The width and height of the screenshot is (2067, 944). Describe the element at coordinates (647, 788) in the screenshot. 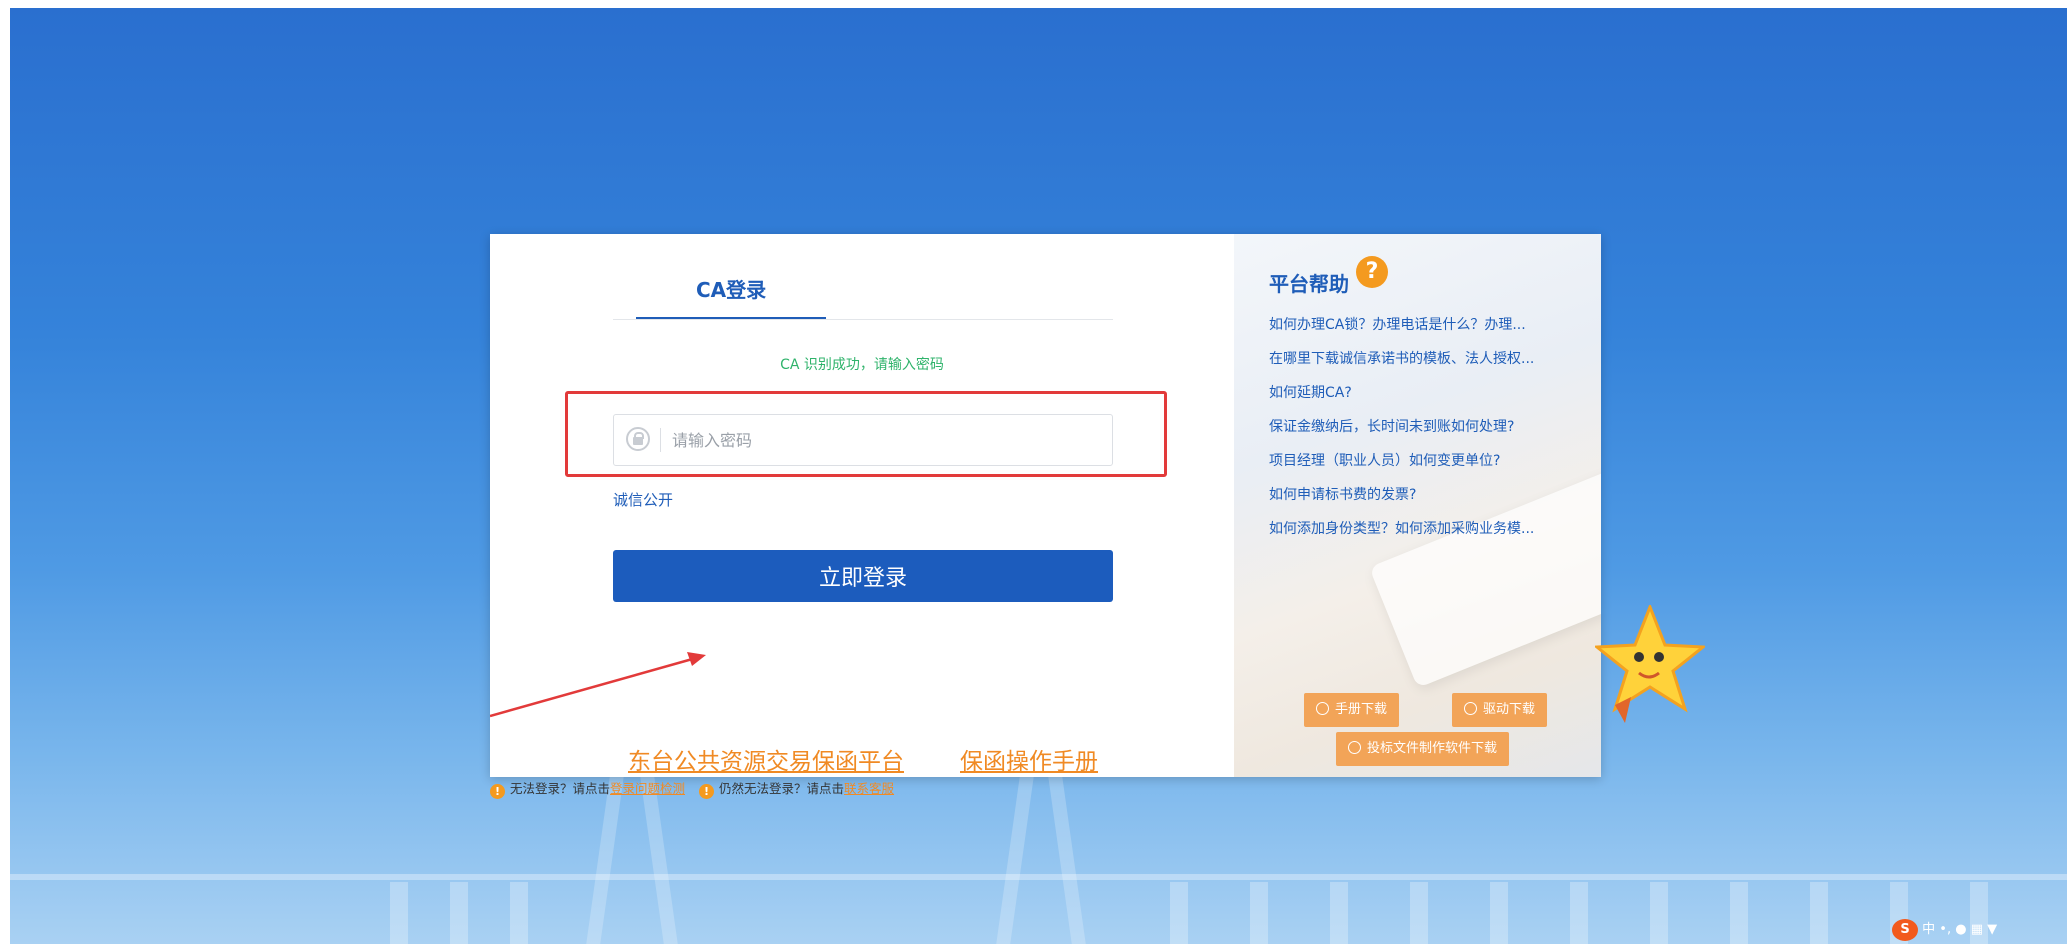

I see `login-check-link: 登录问题检测` at that location.